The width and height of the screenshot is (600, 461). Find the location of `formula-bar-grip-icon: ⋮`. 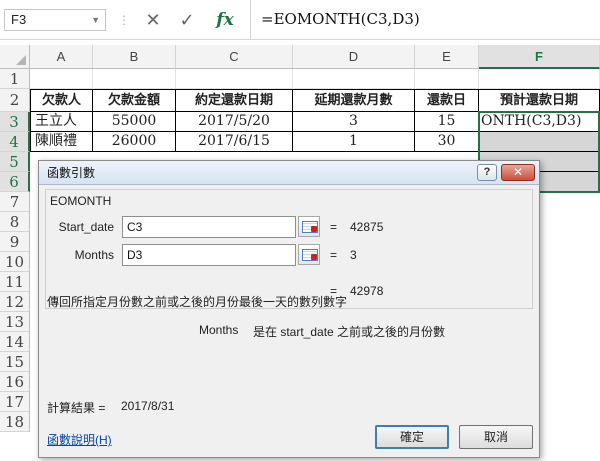

formula-bar-grip-icon: ⋮ is located at coordinates (124, 20).